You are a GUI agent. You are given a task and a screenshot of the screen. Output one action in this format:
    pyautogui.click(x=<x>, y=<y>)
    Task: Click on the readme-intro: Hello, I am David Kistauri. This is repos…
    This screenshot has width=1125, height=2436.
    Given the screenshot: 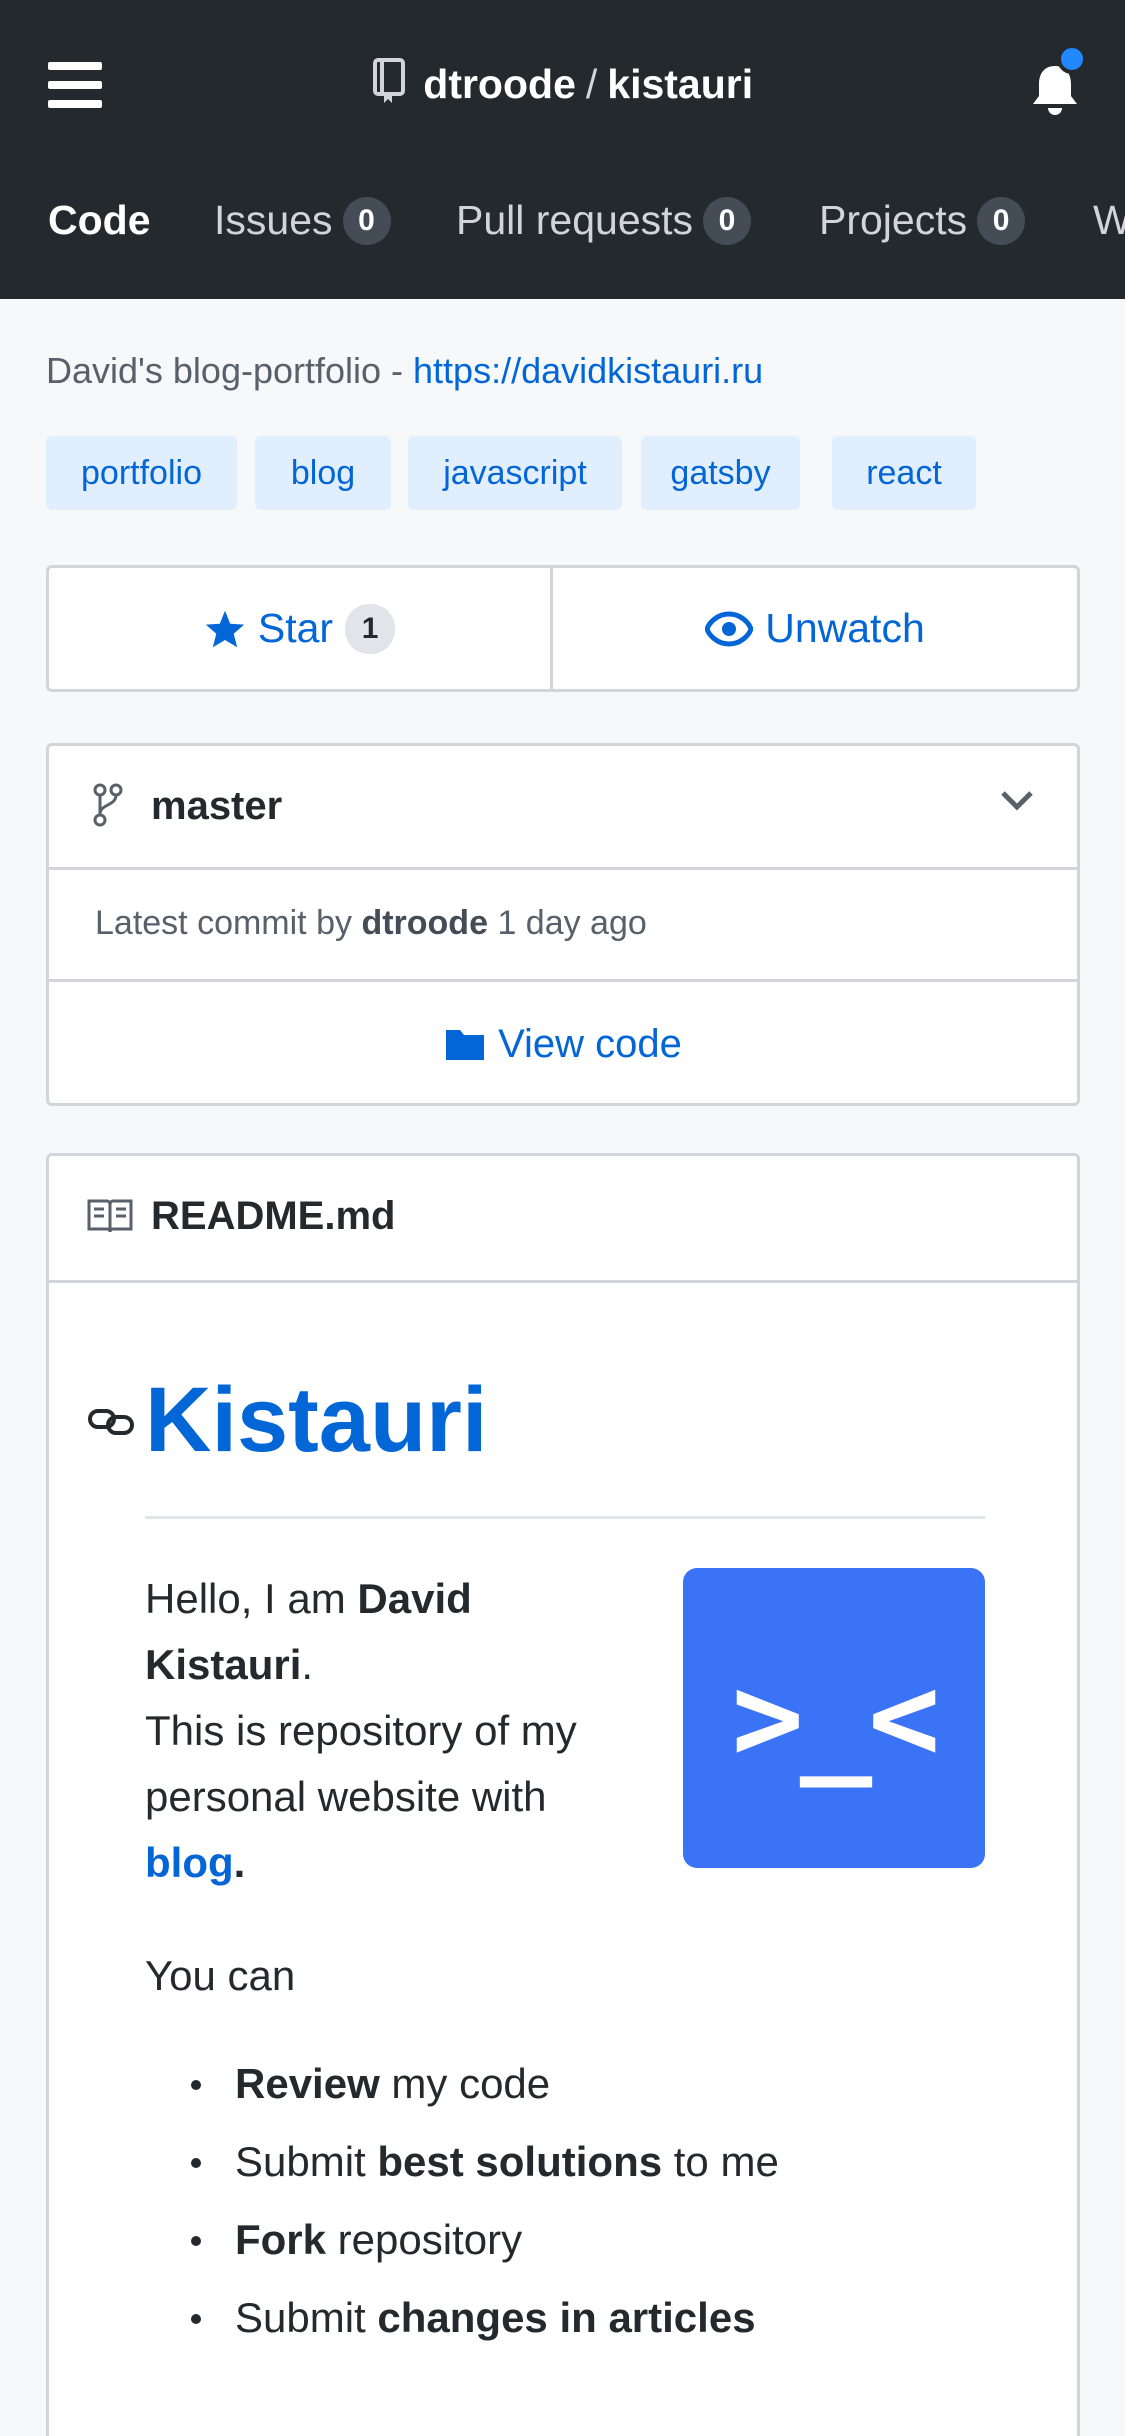 What is the action you would take?
    pyautogui.click(x=361, y=1730)
    